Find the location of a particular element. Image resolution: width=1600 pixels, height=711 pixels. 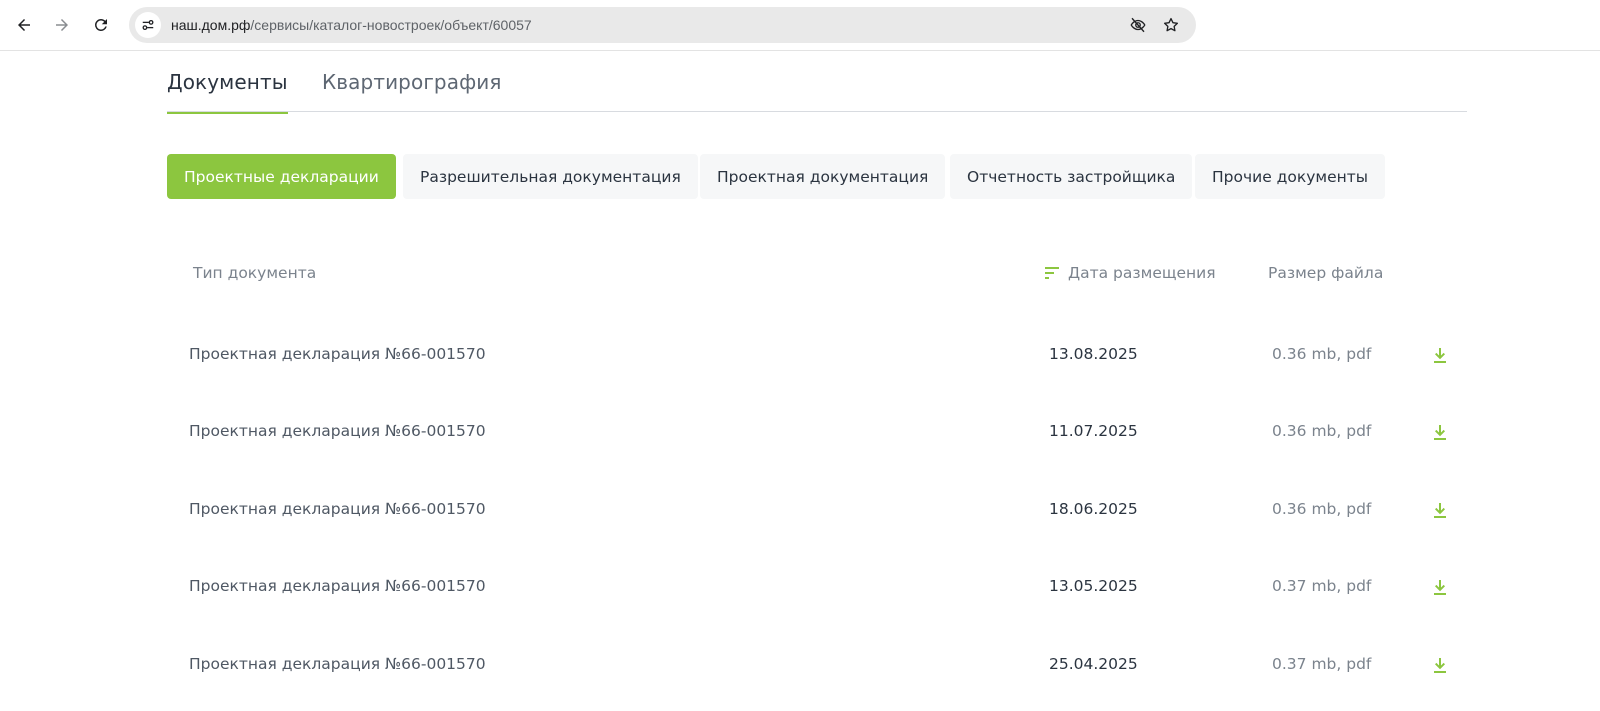

filter-project-documents: Проектная документация is located at coordinates (823, 176).